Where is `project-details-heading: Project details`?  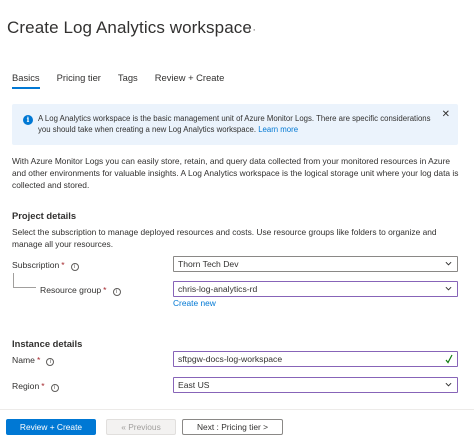 project-details-heading: Project details is located at coordinates (44, 215).